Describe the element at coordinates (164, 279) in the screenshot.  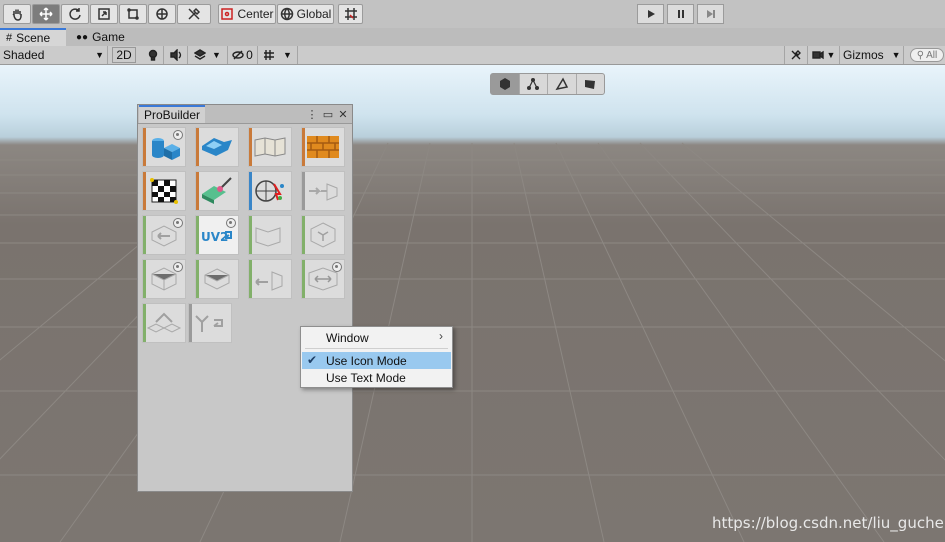
I see `conform-normals-tool` at that location.